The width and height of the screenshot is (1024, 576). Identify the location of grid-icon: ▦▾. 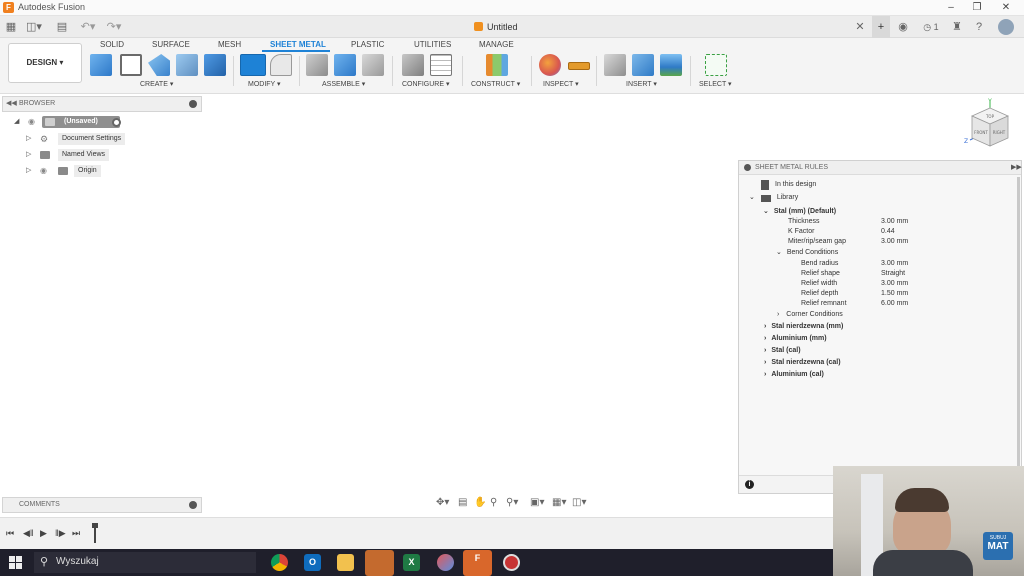
(559, 502).